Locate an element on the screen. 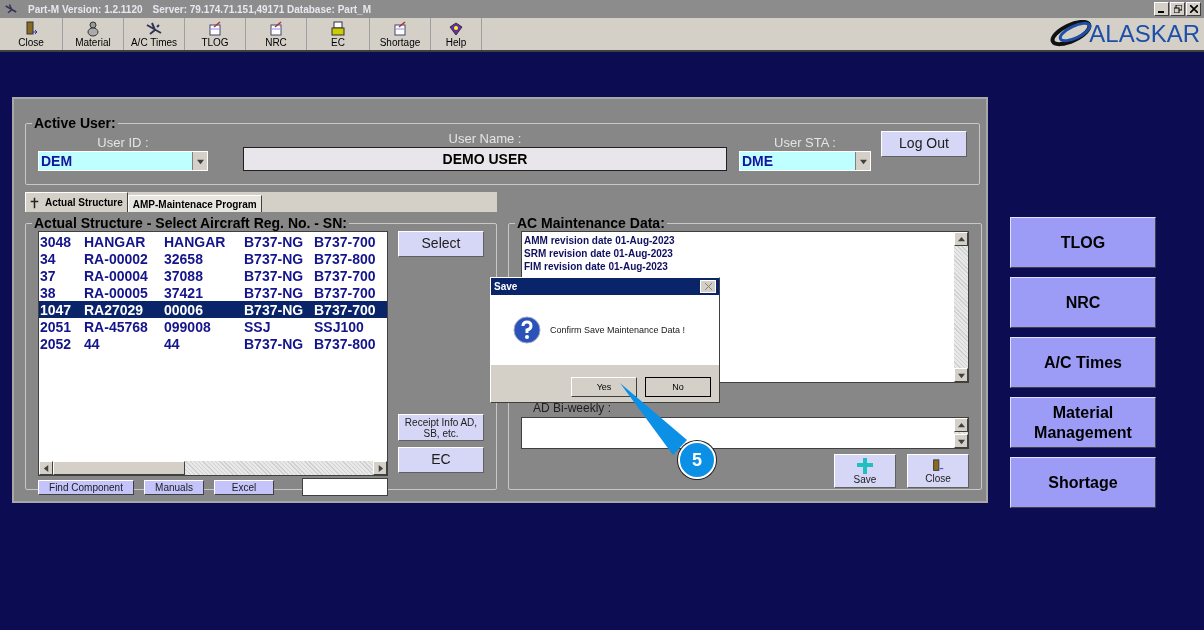 This screenshot has height=630, width=1204. figure-icon is located at coordinates (93, 28).